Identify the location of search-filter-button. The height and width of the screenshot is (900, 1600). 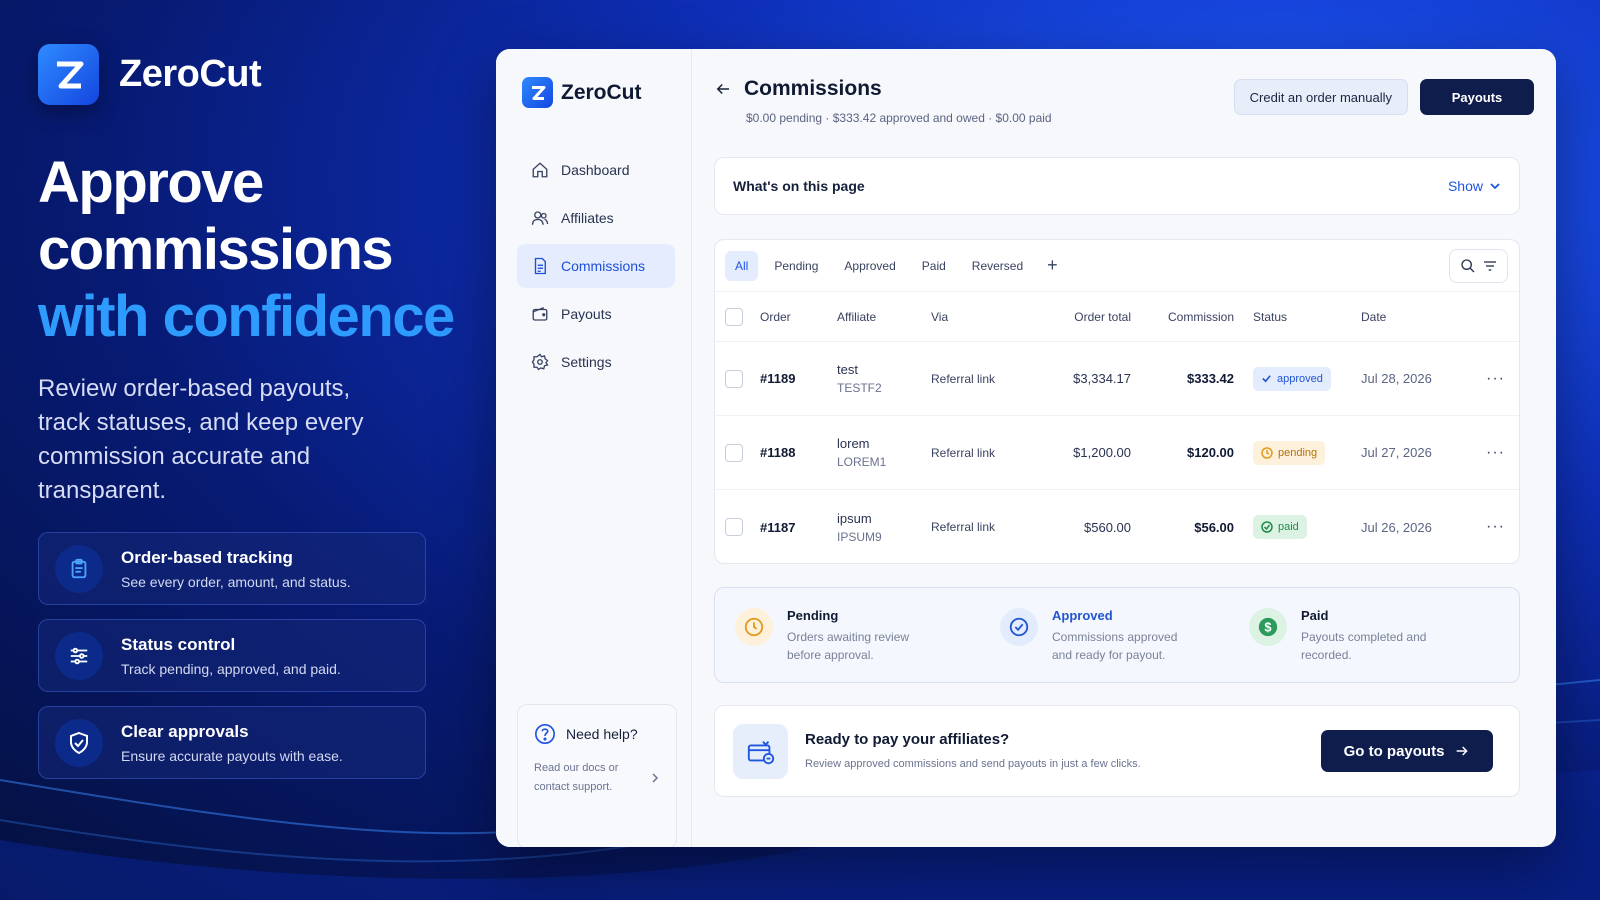
(1478, 266).